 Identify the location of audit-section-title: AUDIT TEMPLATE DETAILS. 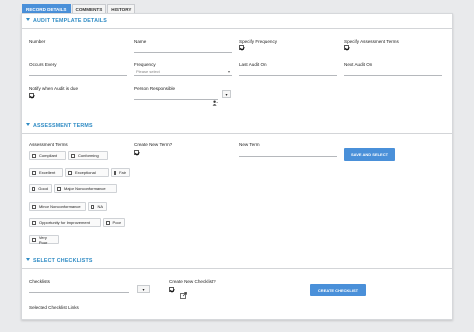
(70, 21).